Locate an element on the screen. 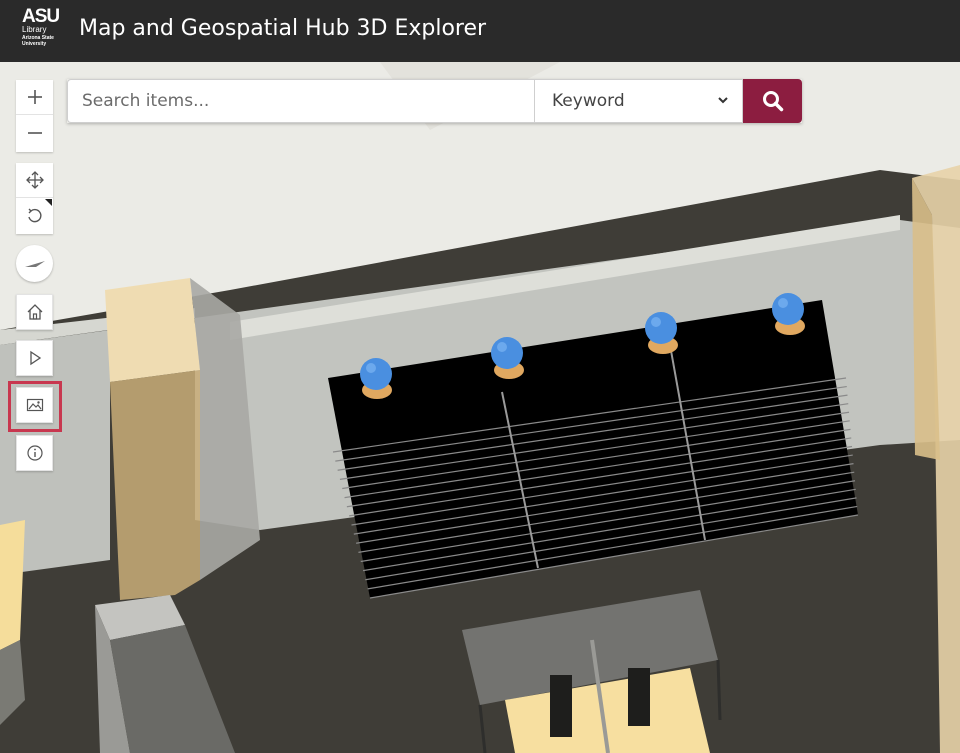 This screenshot has height=753, width=960. basemap-gallery-button is located at coordinates (34, 405).